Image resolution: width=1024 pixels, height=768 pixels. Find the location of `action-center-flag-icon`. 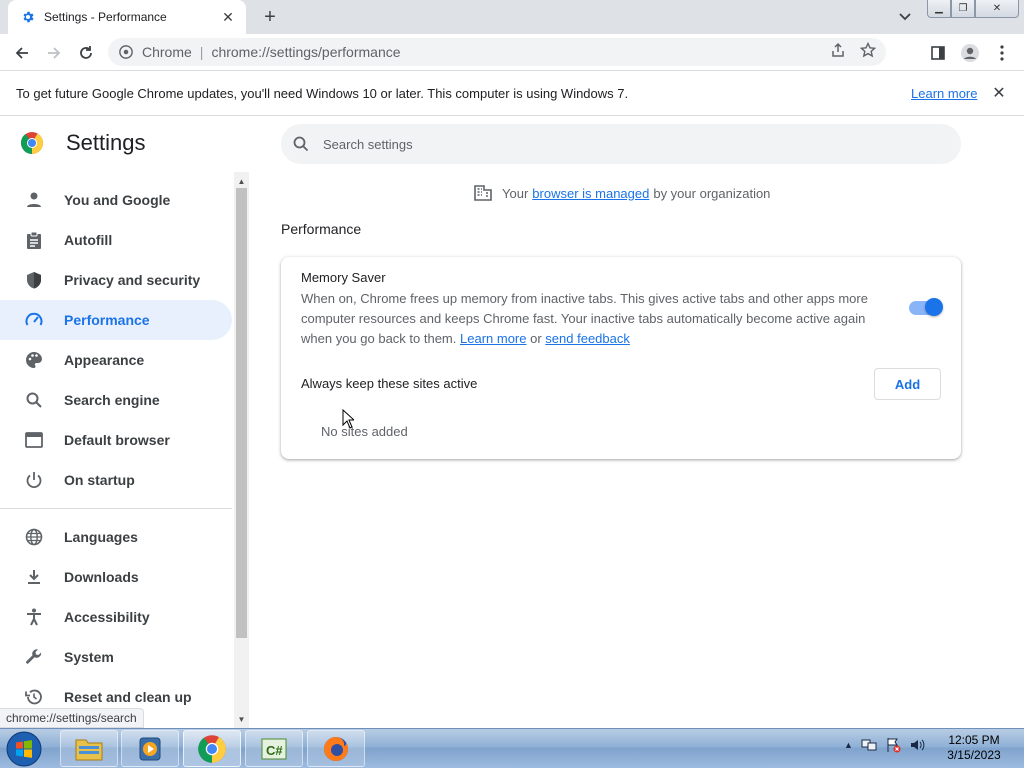

action-center-flag-icon is located at coordinates (893, 745).